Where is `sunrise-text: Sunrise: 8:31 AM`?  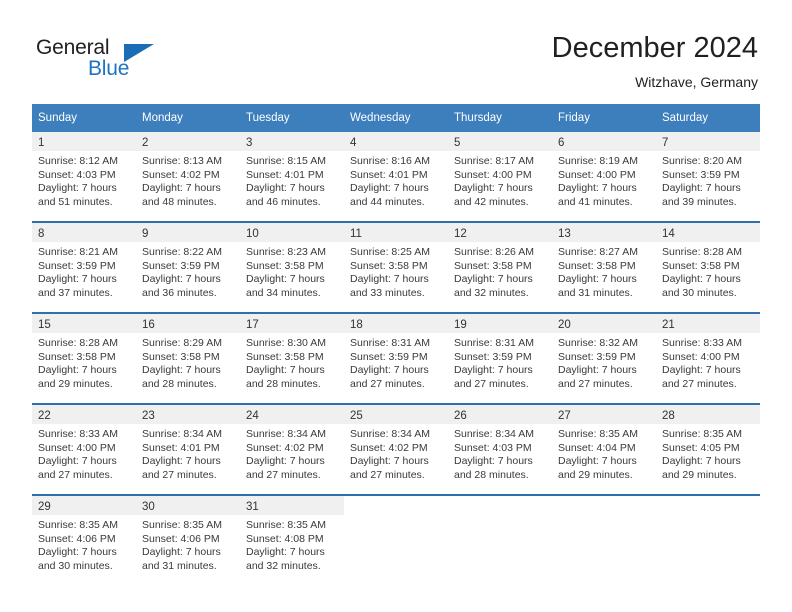
sunrise-text: Sunrise: 8:31 AM is located at coordinates (390, 343).